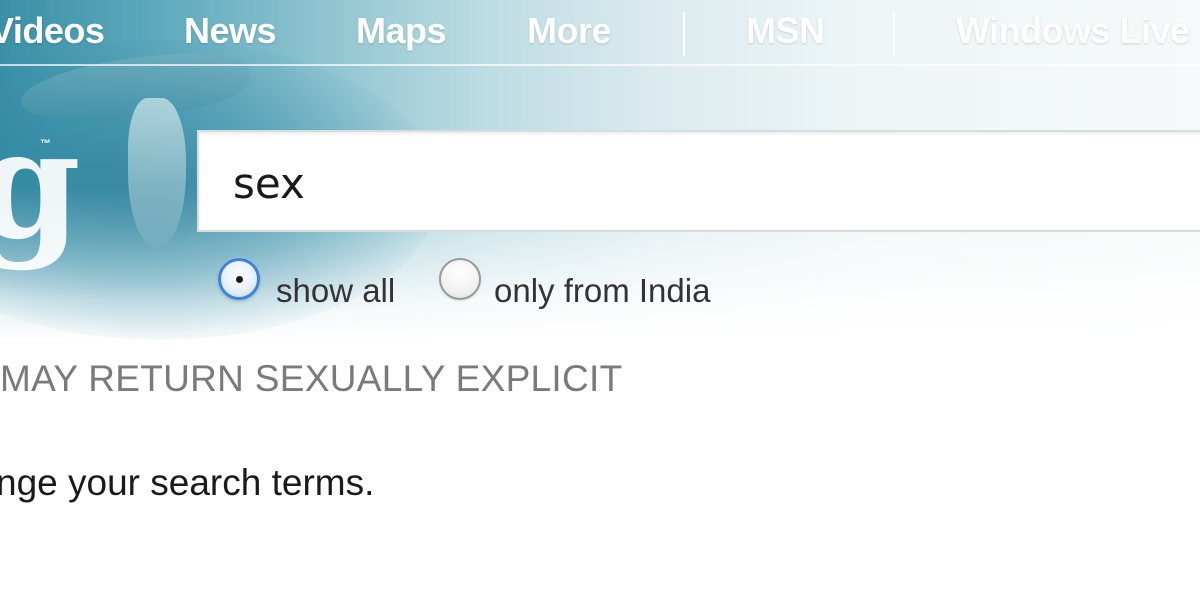 This screenshot has height=600, width=1200. I want to click on whale-fin-image, so click(157, 173).